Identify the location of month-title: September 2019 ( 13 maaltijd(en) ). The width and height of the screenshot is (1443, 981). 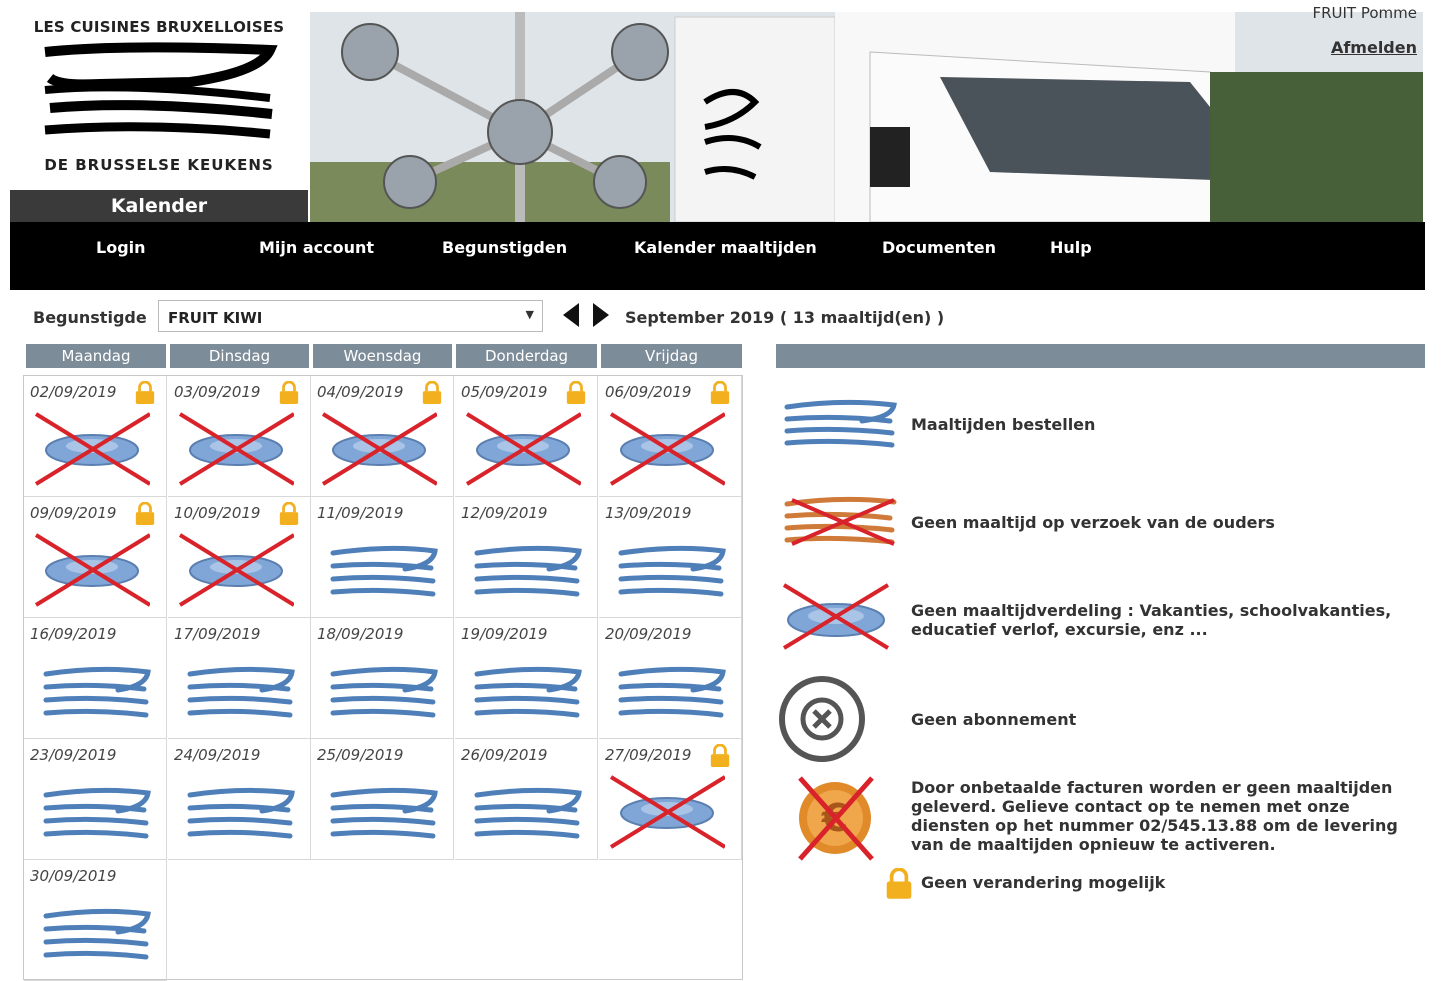
(785, 317).